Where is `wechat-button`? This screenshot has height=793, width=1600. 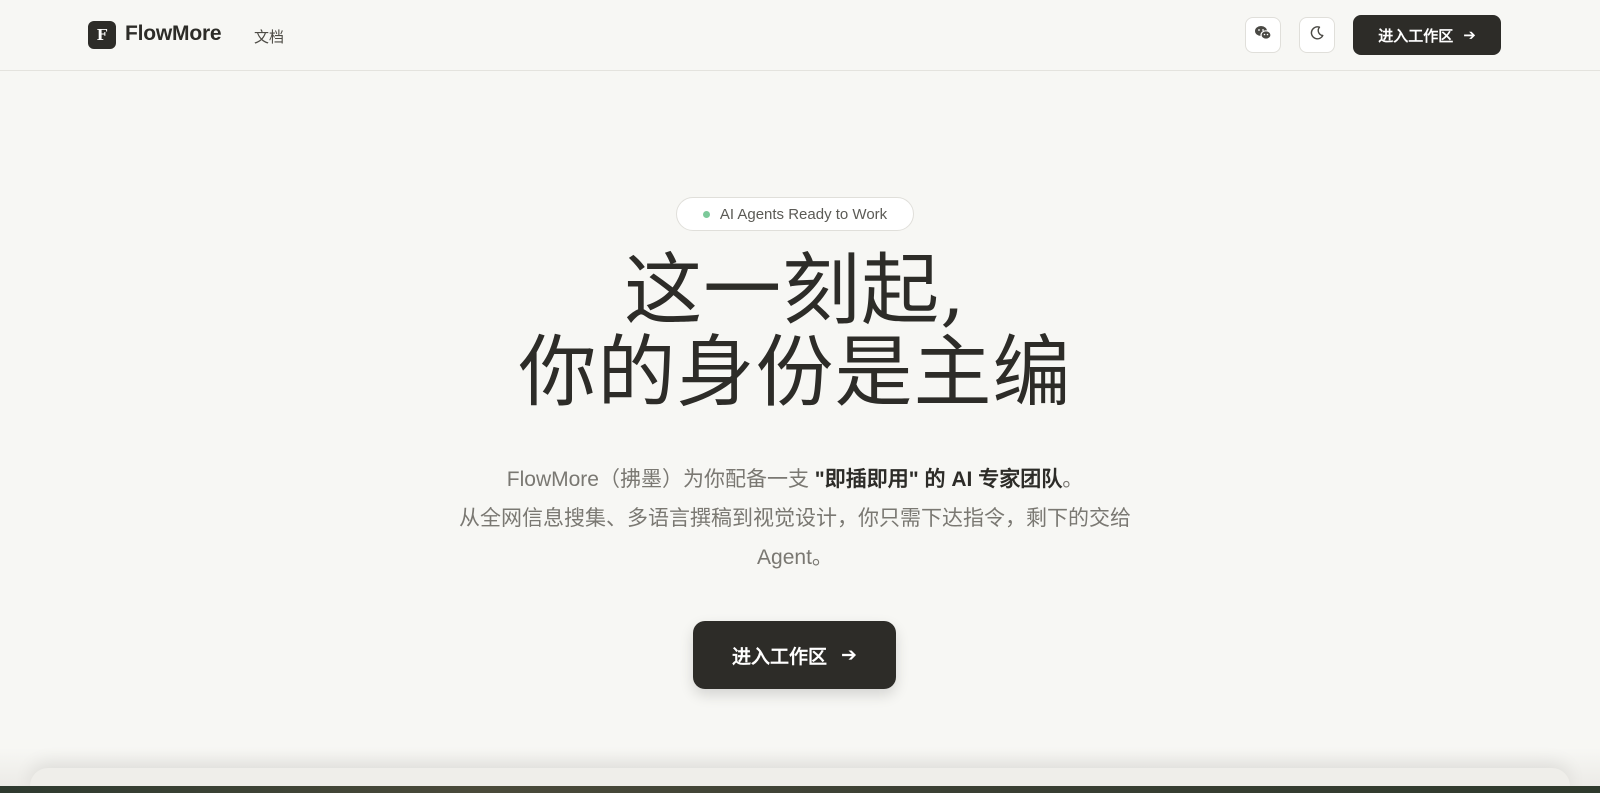 wechat-button is located at coordinates (1263, 35).